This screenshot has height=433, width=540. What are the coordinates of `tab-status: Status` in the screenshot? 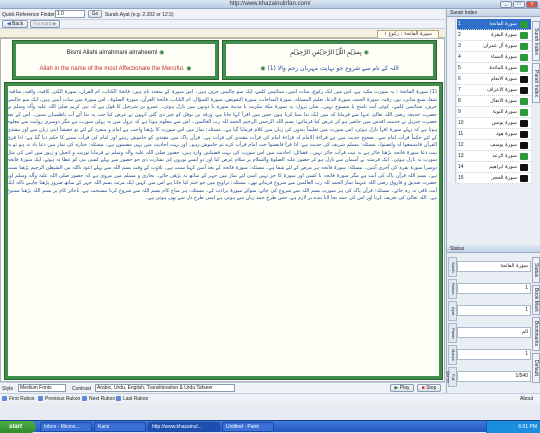 It's located at (536, 270).